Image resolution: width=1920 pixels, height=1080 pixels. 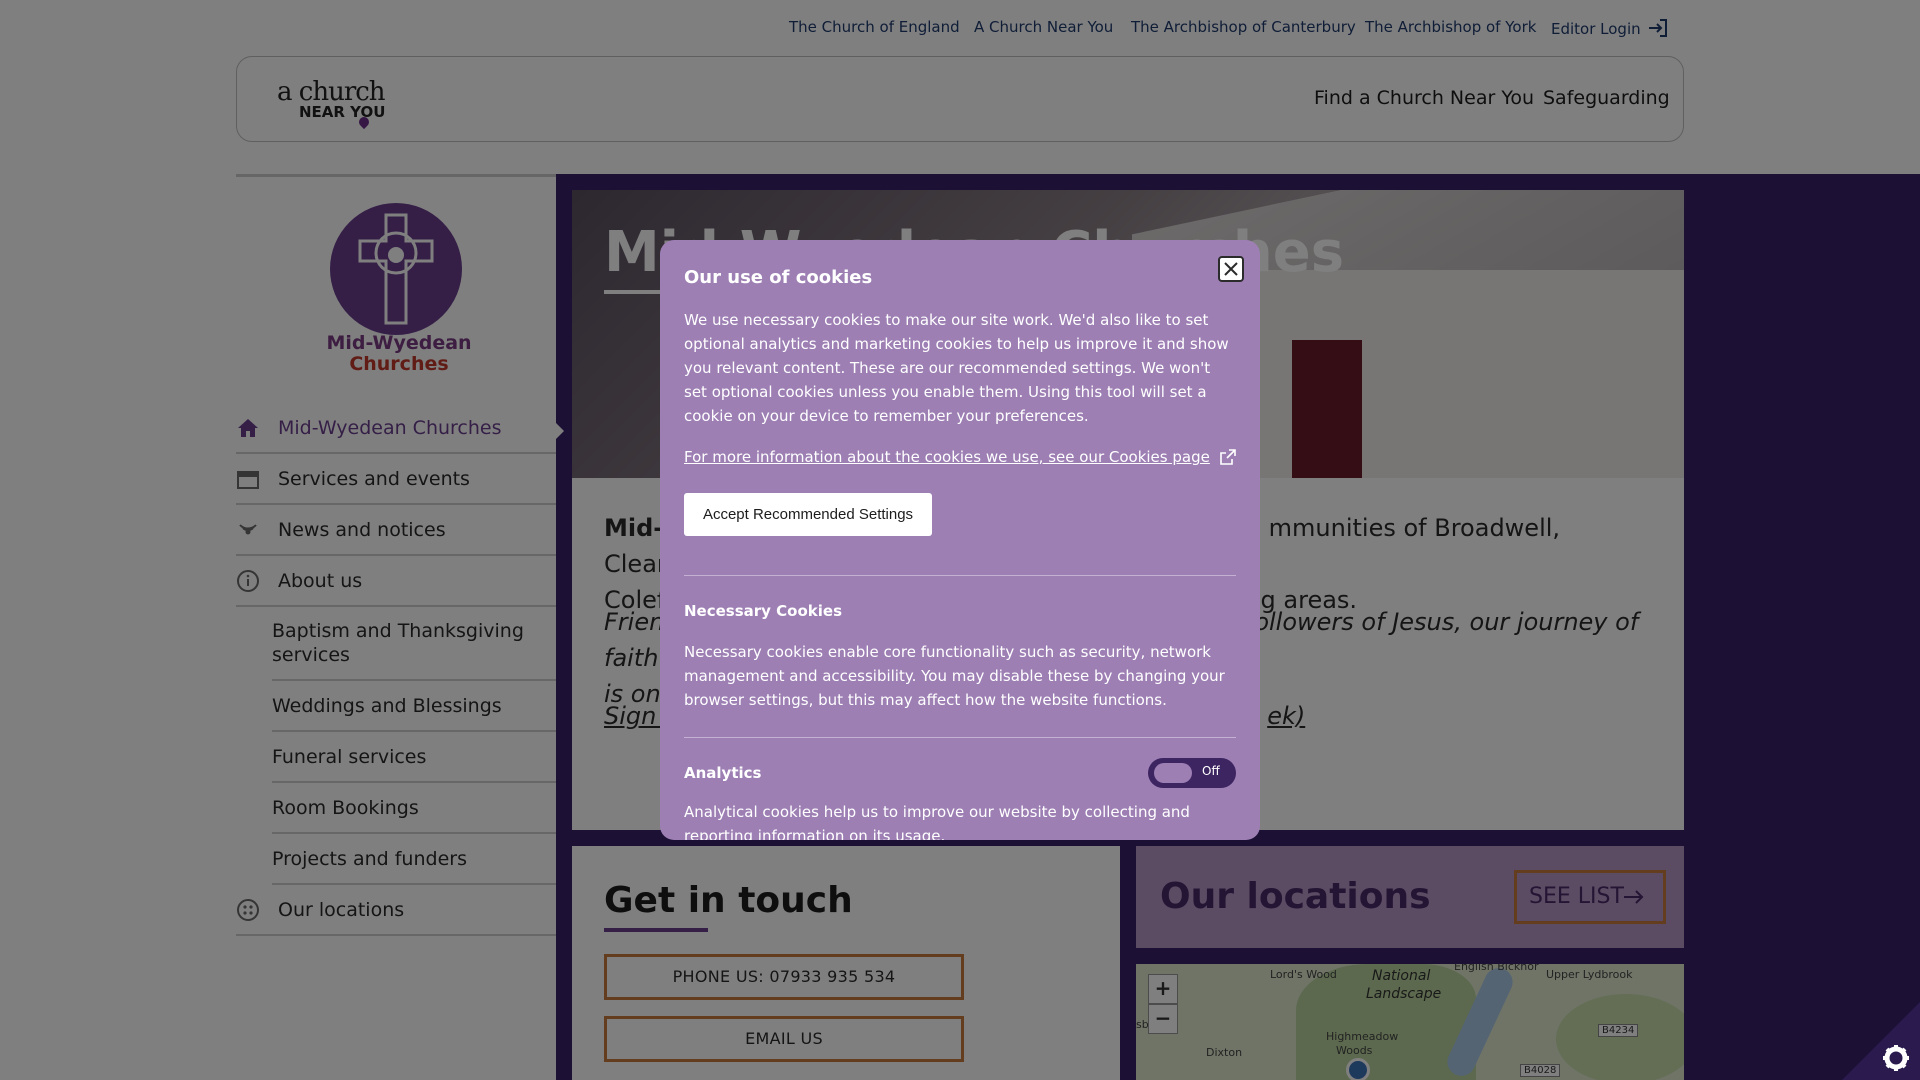 I want to click on cookie-settings-button, so click(x=1881, y=1041).